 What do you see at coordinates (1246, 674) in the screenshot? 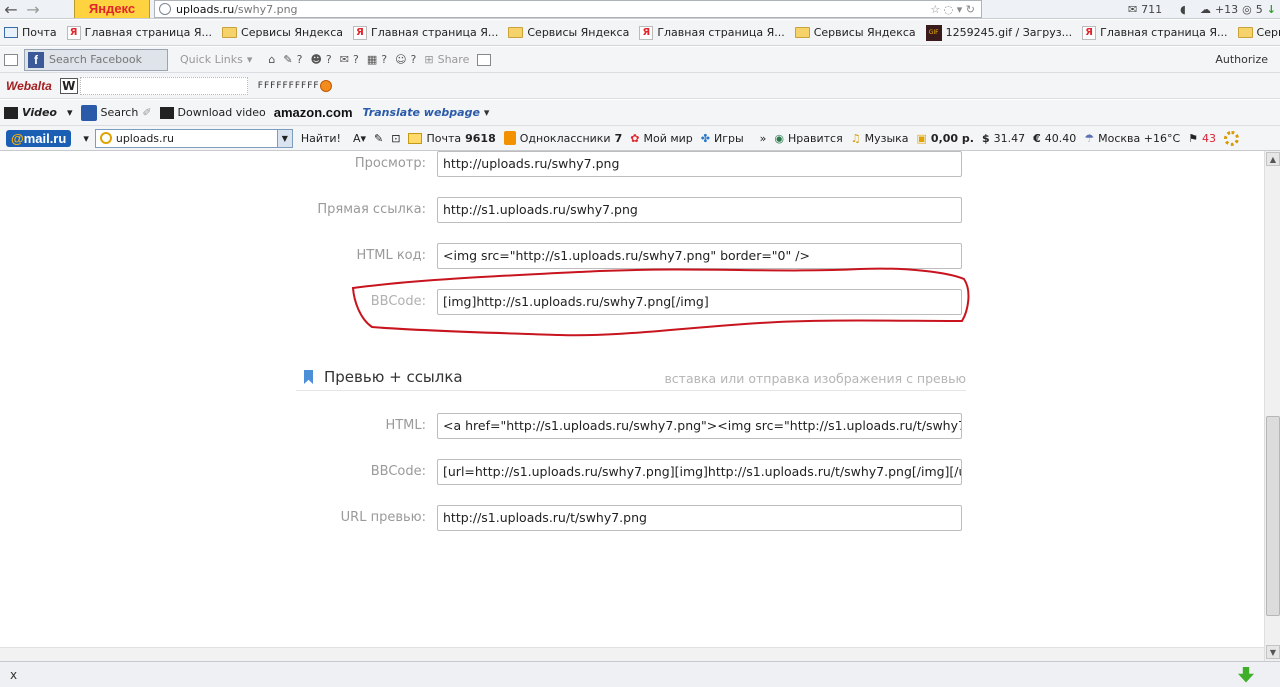
I see `download-arrow-icon` at bounding box center [1246, 674].